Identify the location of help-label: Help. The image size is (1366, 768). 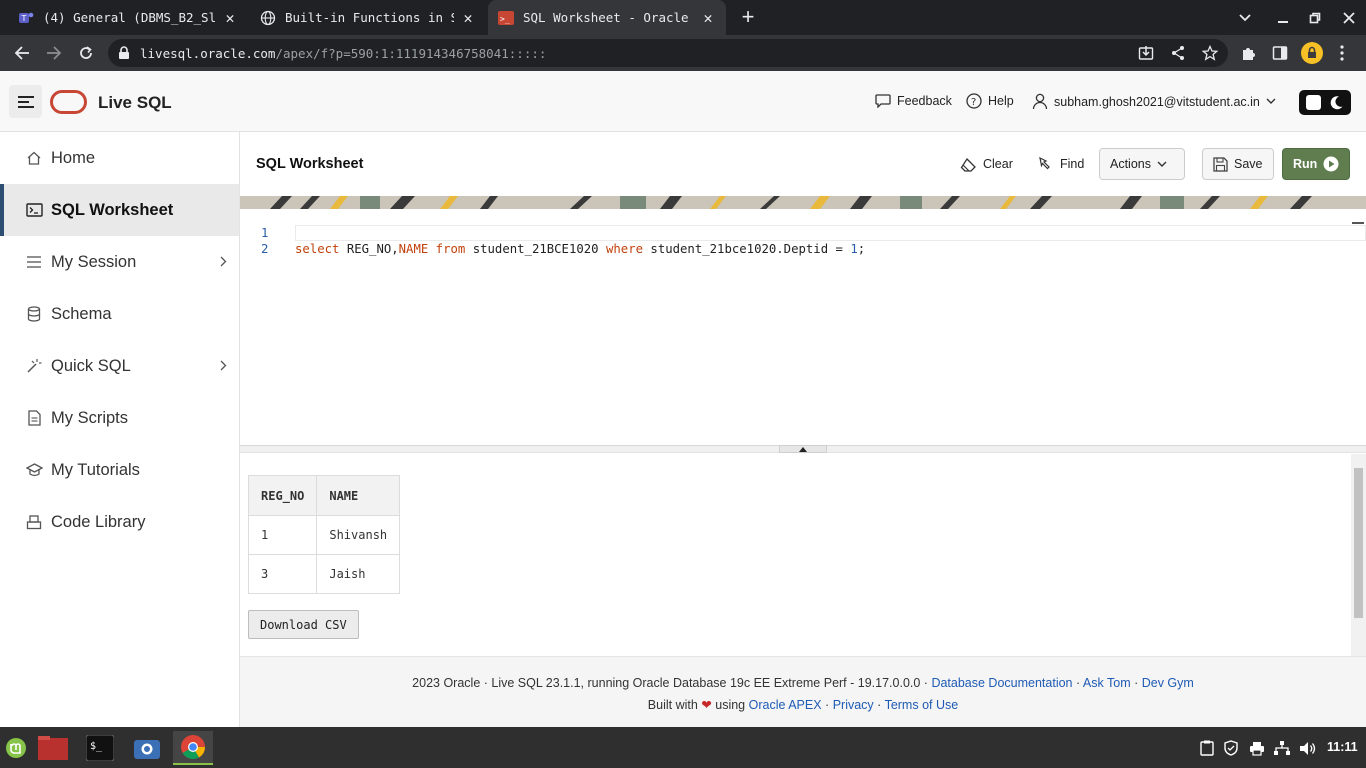
(1001, 101).